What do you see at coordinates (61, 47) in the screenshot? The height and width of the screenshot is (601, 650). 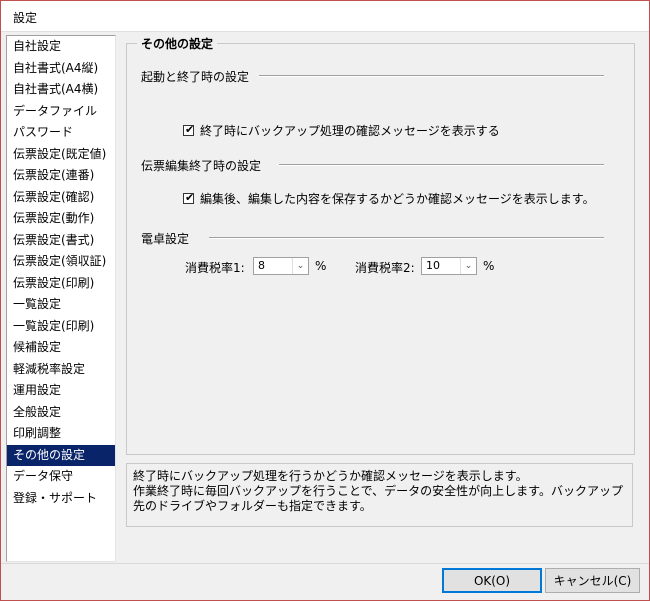 I see `sidebar-item: 自社設定` at bounding box center [61, 47].